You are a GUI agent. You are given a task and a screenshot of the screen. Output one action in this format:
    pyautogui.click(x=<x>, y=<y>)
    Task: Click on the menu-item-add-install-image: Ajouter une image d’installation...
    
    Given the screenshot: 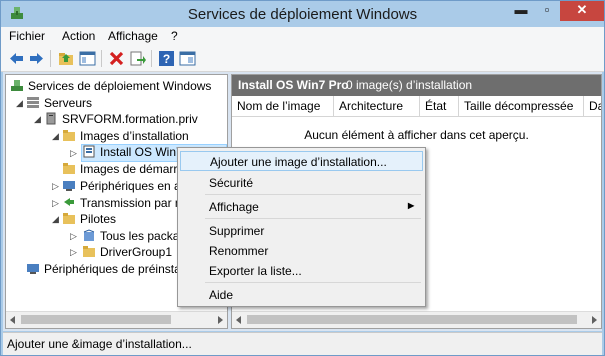 What is the action you would take?
    pyautogui.click(x=301, y=161)
    